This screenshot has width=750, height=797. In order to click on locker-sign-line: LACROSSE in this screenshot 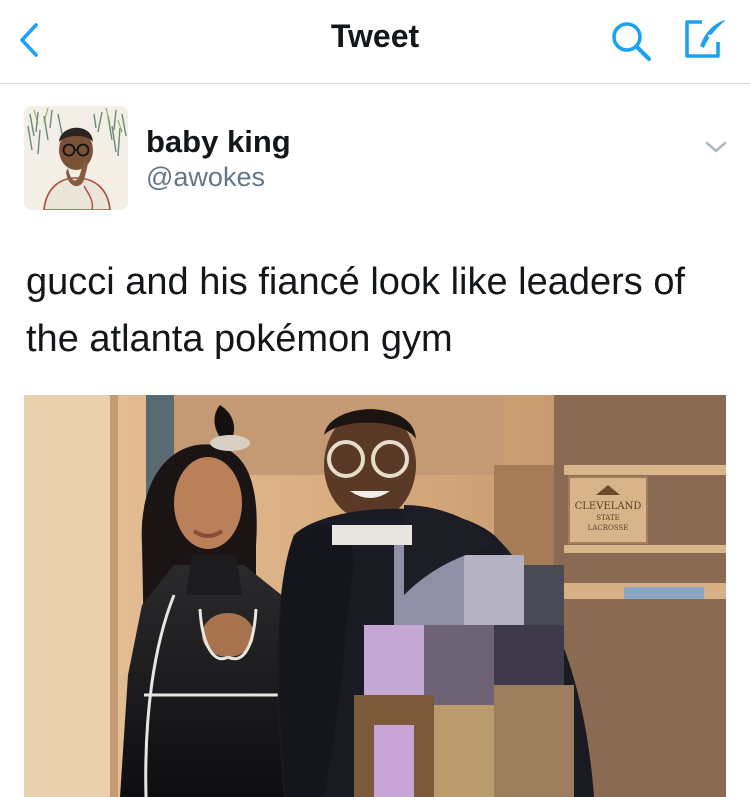, I will do `click(608, 528)`.